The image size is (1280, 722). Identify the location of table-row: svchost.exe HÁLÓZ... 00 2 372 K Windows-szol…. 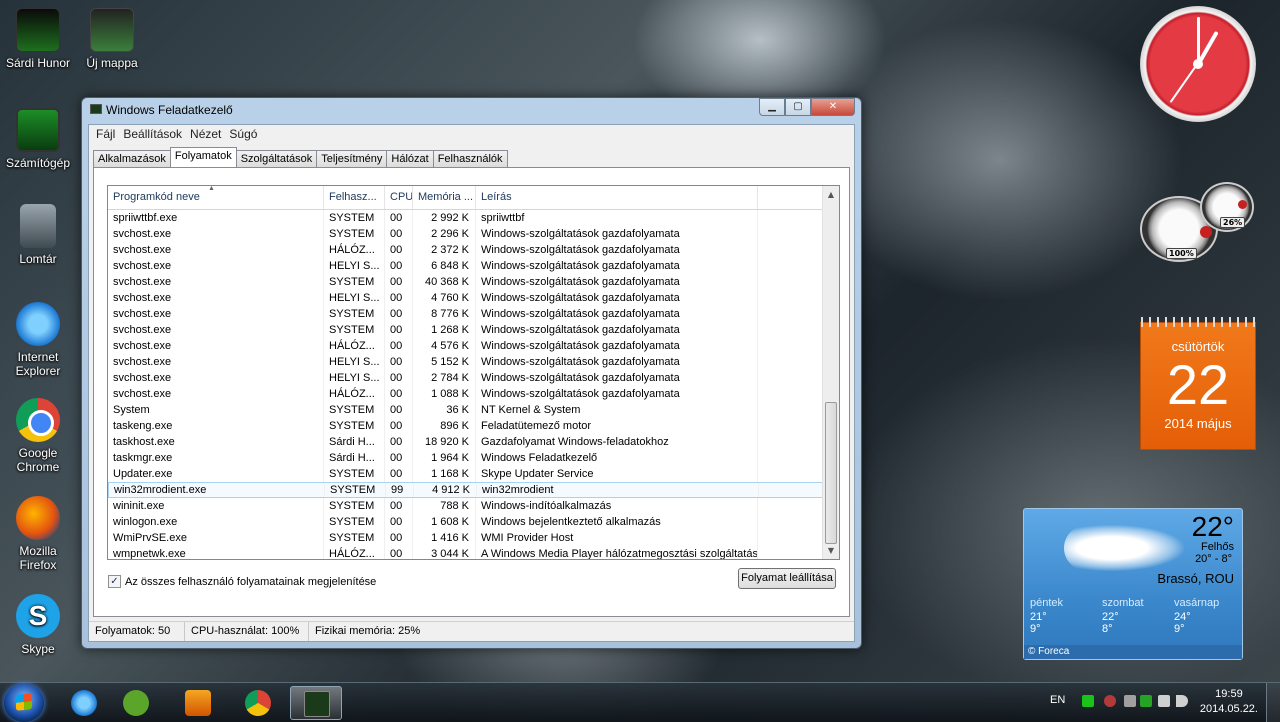
(466, 250).